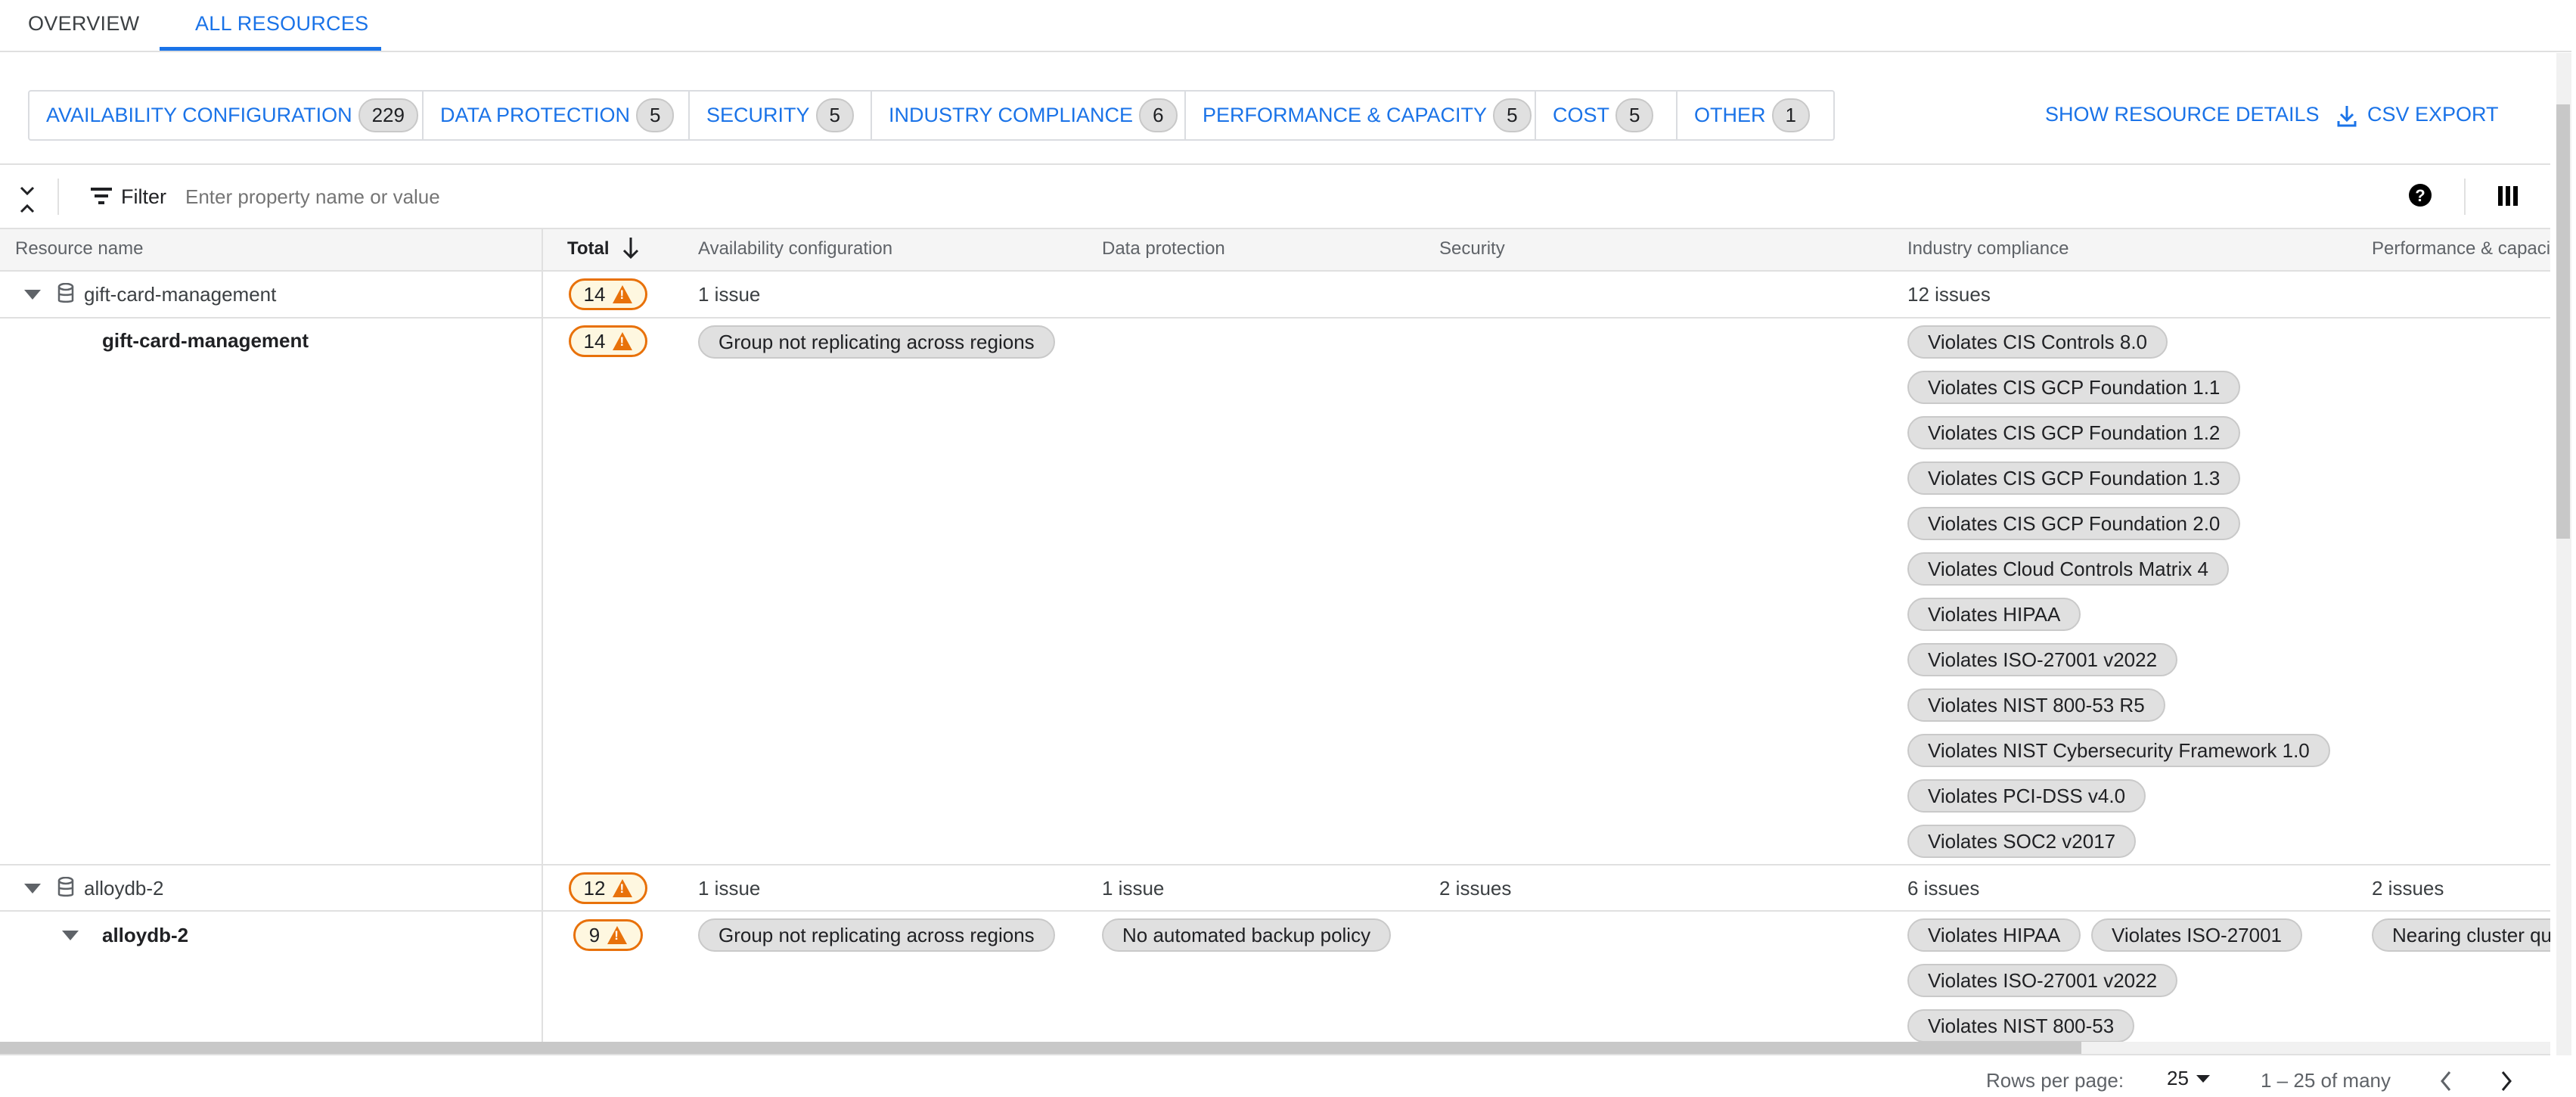 This screenshot has width=2576, height=1097. I want to click on pagination-range: 1 – 25 of many, so click(2326, 1080).